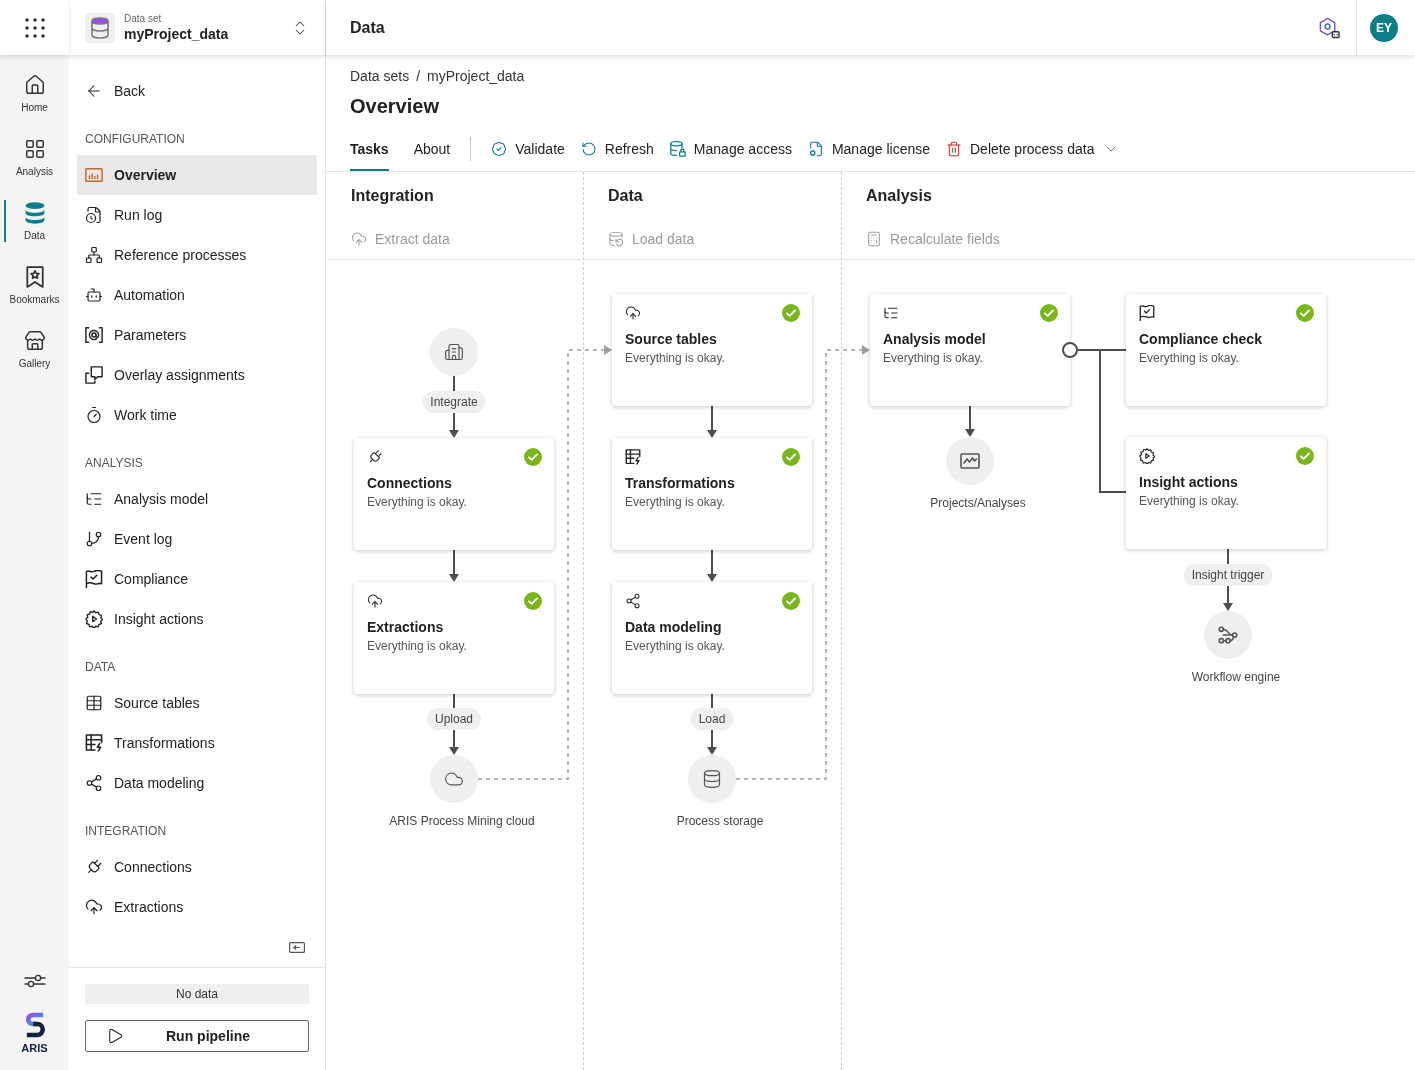 This screenshot has width=1415, height=1070. Describe the element at coordinates (197, 703) in the screenshot. I see `nav-item: Source tables` at that location.